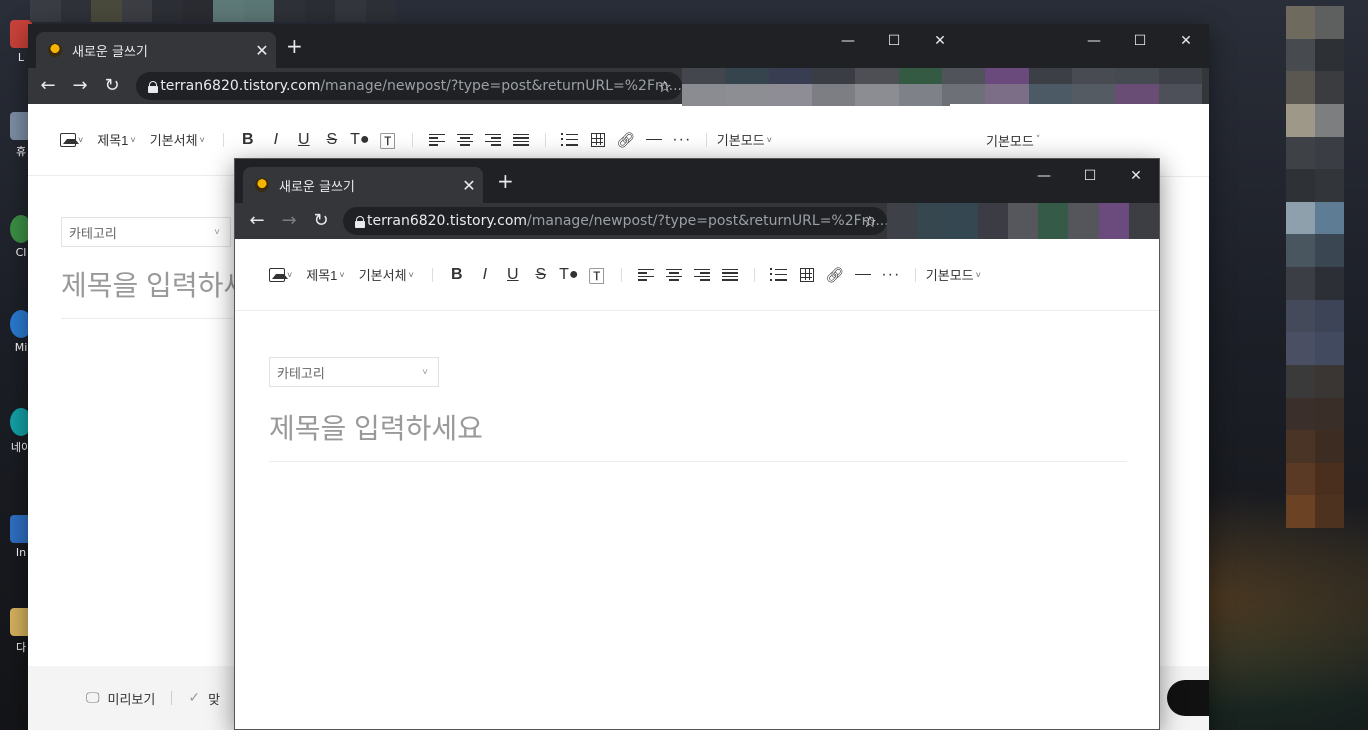 This screenshot has height=730, width=1368. I want to click on title-placeholder: 제목을 입력하세요, so click(376, 428).